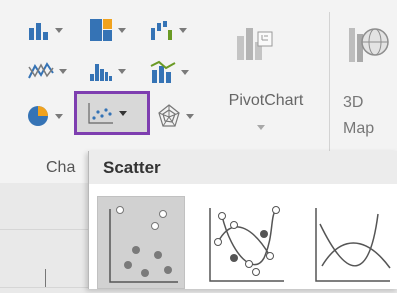 This screenshot has height=293, width=397. What do you see at coordinates (243, 167) in the screenshot?
I see `scatter-gallery-title: Scatter` at bounding box center [243, 167].